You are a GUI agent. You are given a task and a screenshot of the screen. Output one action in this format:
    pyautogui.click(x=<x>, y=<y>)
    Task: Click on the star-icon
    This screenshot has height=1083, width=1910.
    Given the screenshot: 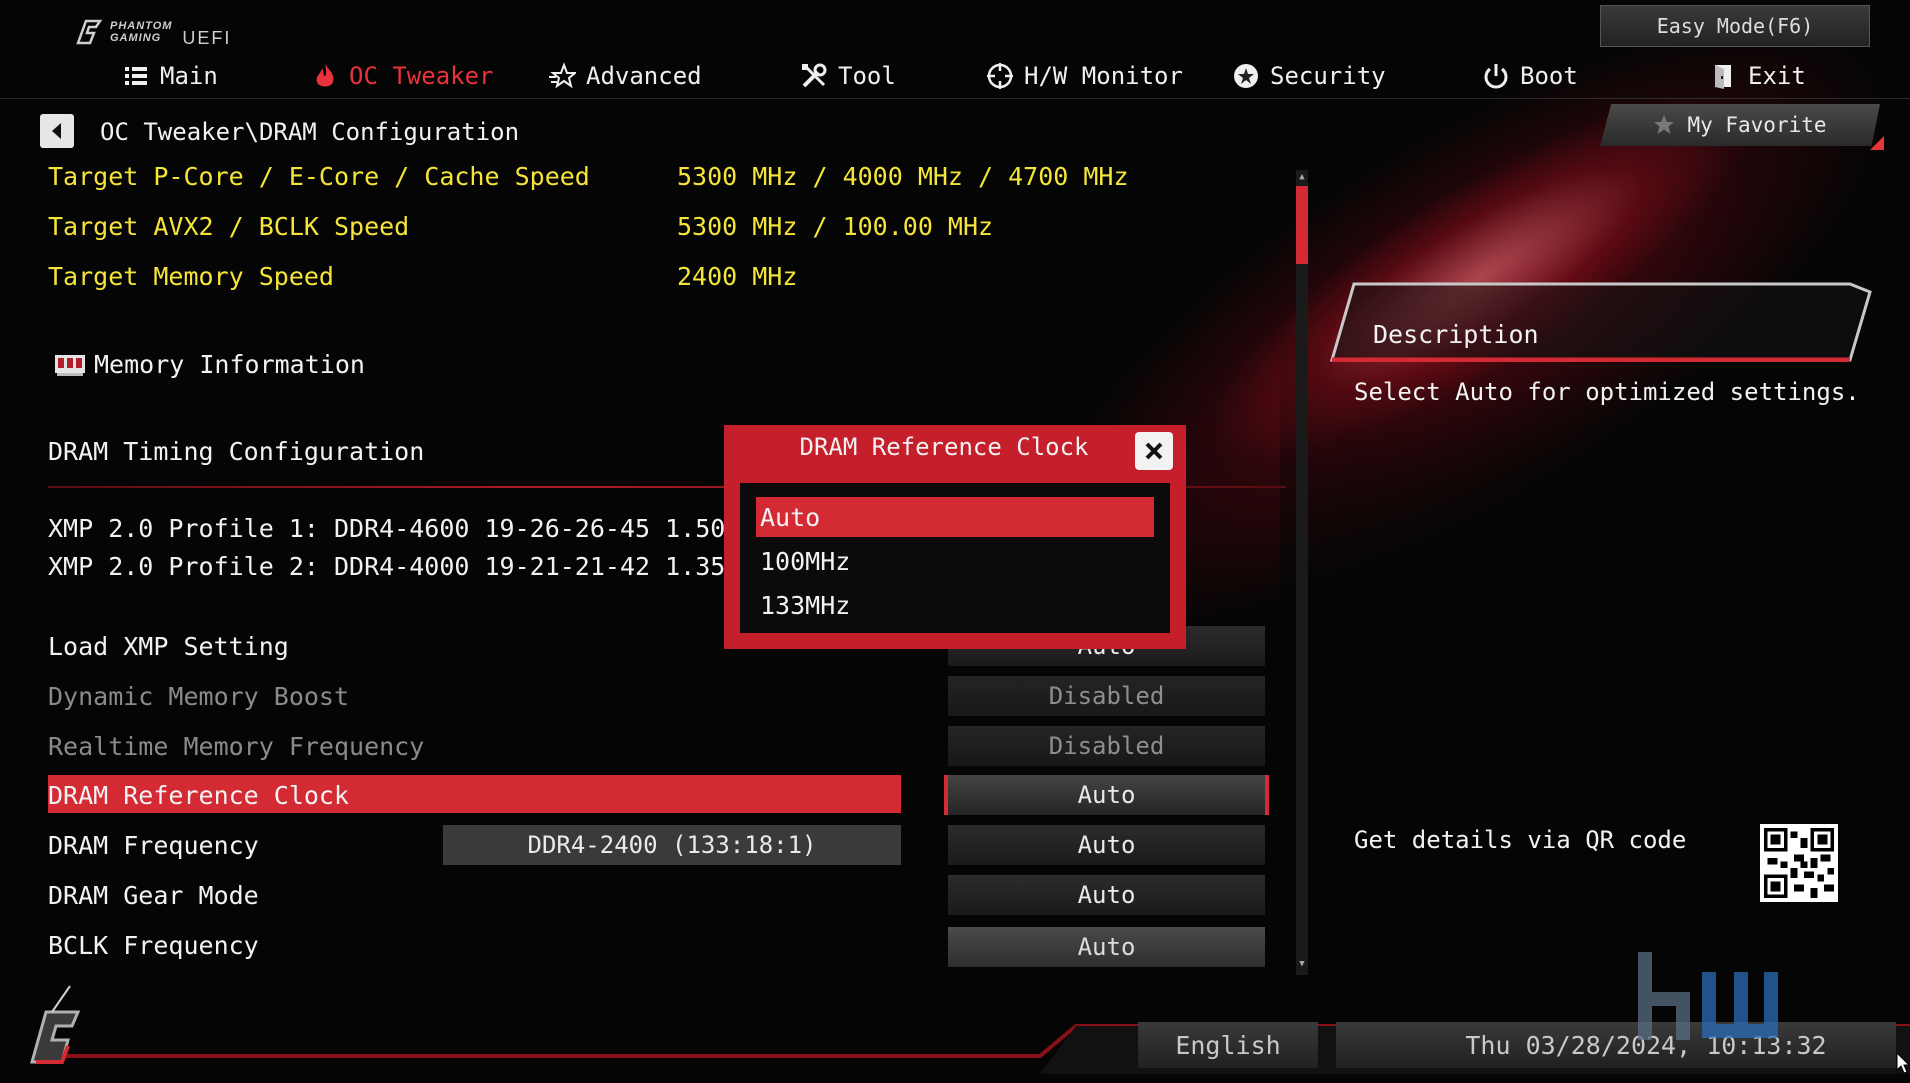 What is the action you would take?
    pyautogui.click(x=562, y=75)
    